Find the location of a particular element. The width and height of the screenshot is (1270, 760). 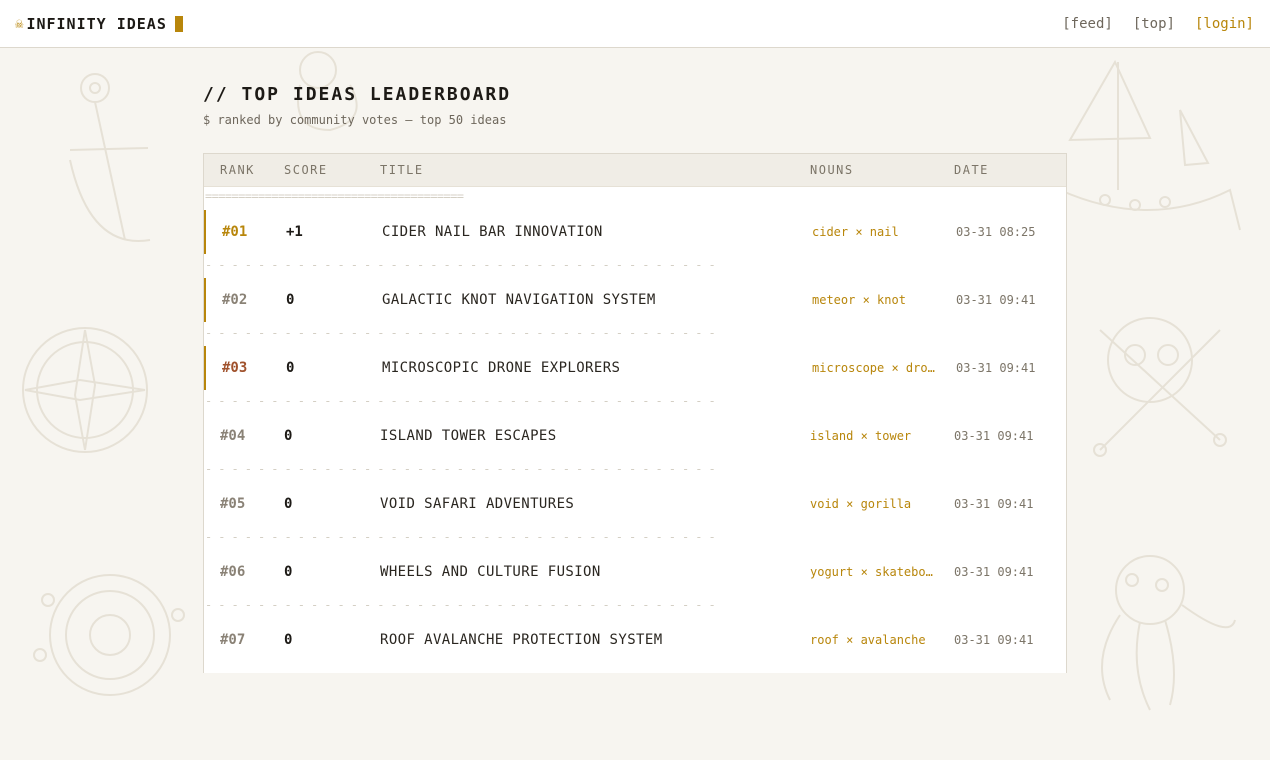

compass-doodle is located at coordinates (85, 390).